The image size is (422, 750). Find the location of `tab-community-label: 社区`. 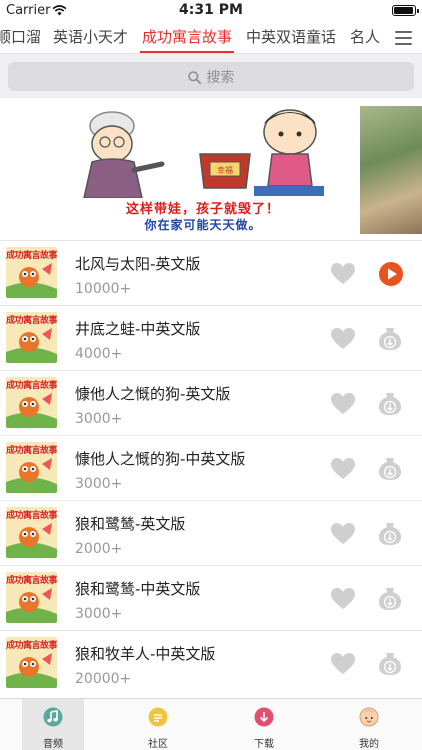

tab-community-label: 社区 is located at coordinates (158, 744).